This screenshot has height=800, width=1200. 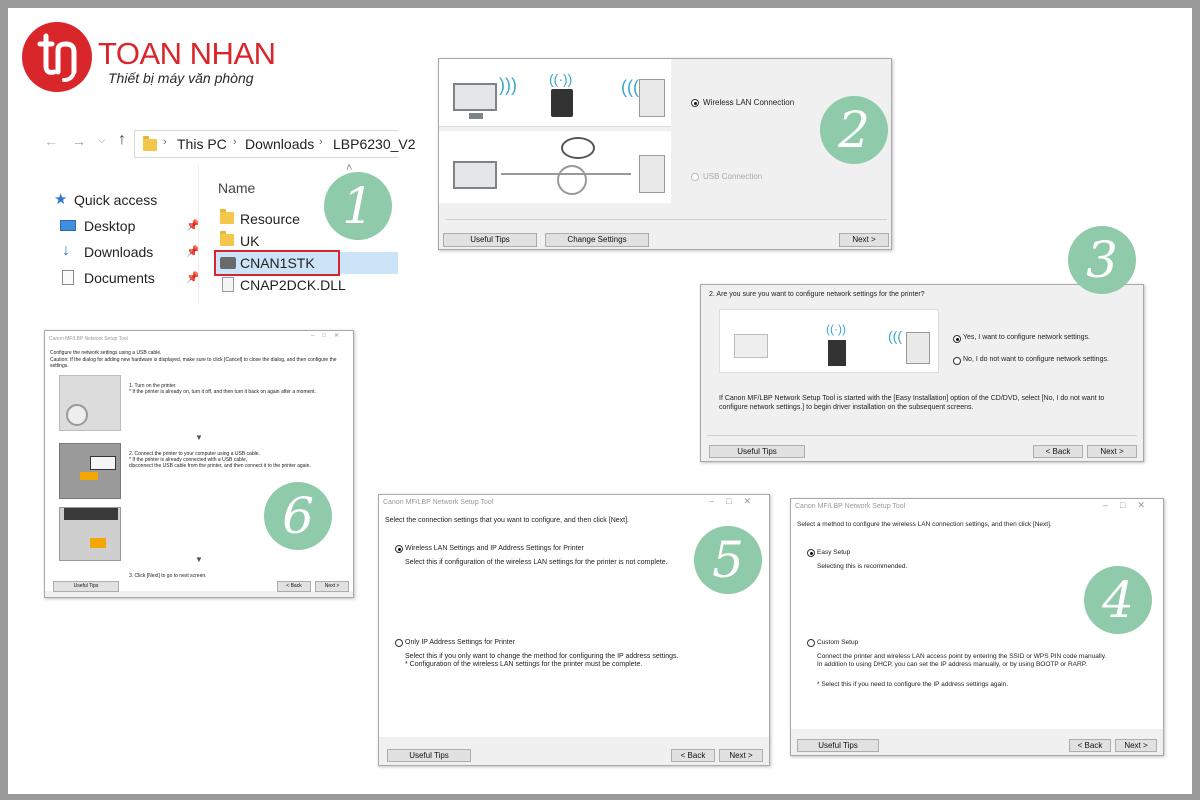 What do you see at coordinates (199, 559) in the screenshot?
I see `down-arrow-icon: ▼` at bounding box center [199, 559].